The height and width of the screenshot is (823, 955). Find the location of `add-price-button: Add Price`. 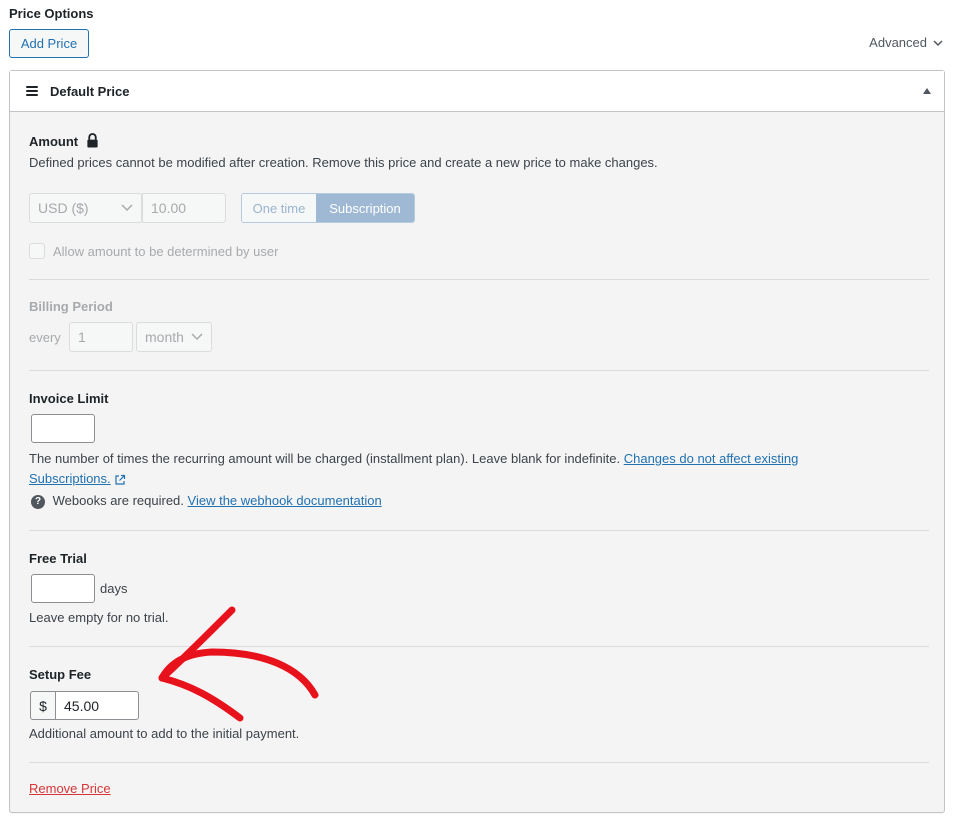

add-price-button: Add Price is located at coordinates (49, 43).